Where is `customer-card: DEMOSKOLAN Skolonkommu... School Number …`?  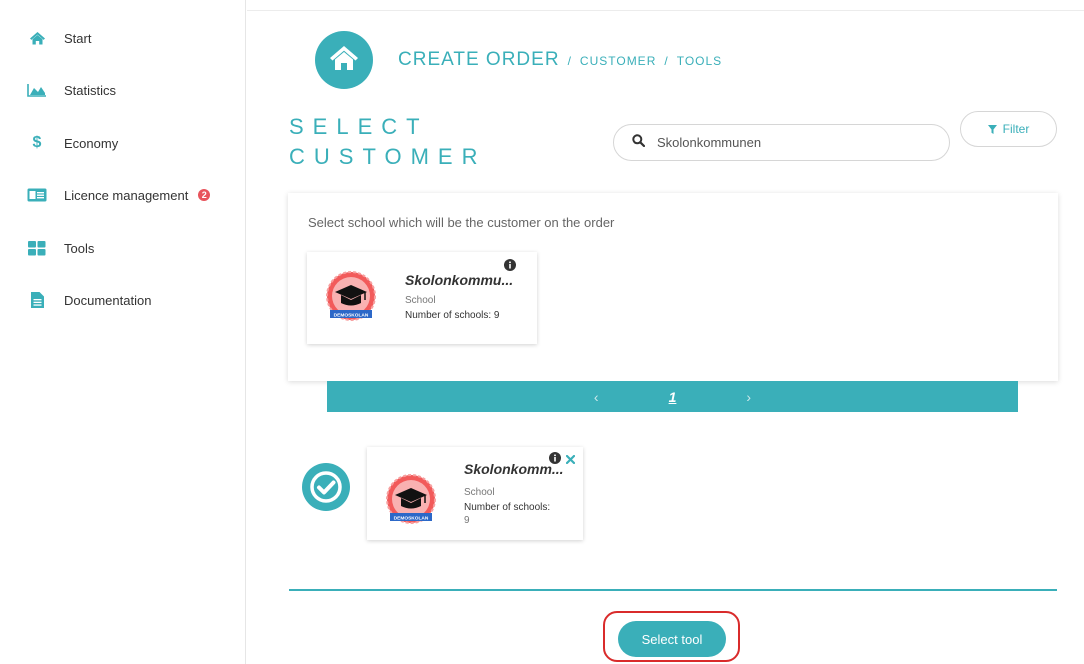
customer-card: DEMOSKOLAN Skolonkommu... School Number … is located at coordinates (422, 298).